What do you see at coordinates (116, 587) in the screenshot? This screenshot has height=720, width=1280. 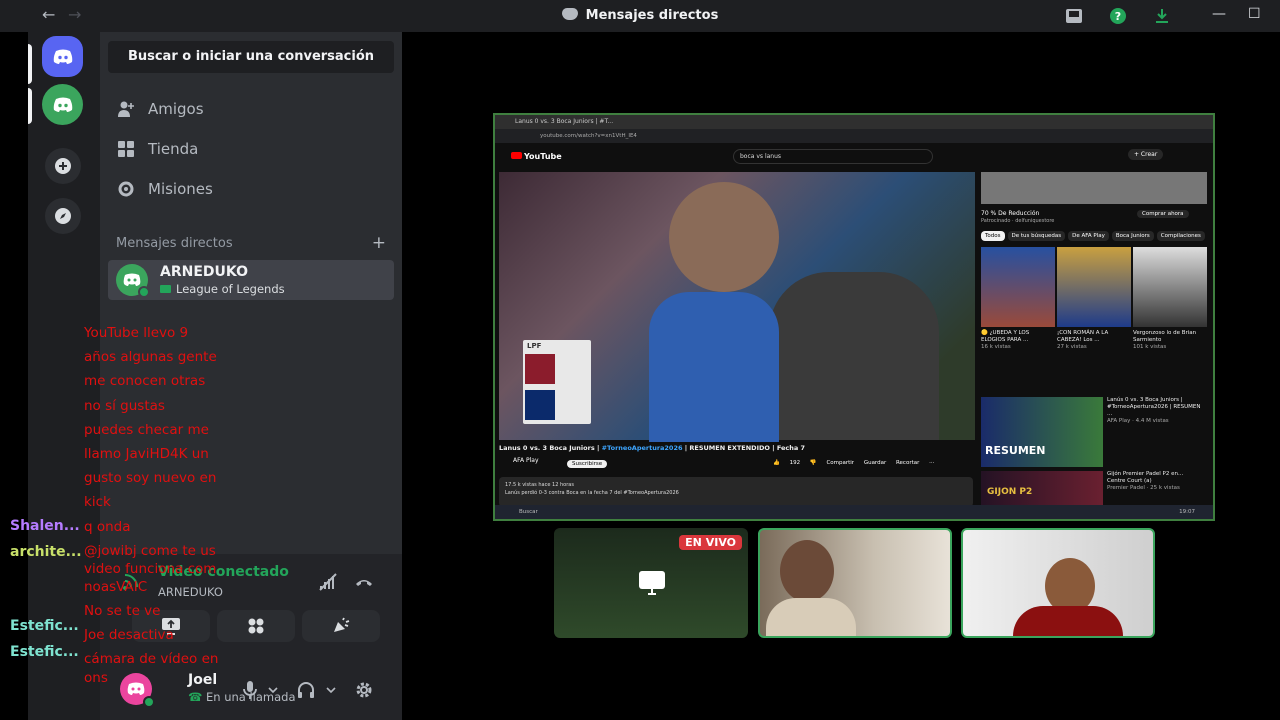 I see `overlay-line: noasVAIC` at bounding box center [116, 587].